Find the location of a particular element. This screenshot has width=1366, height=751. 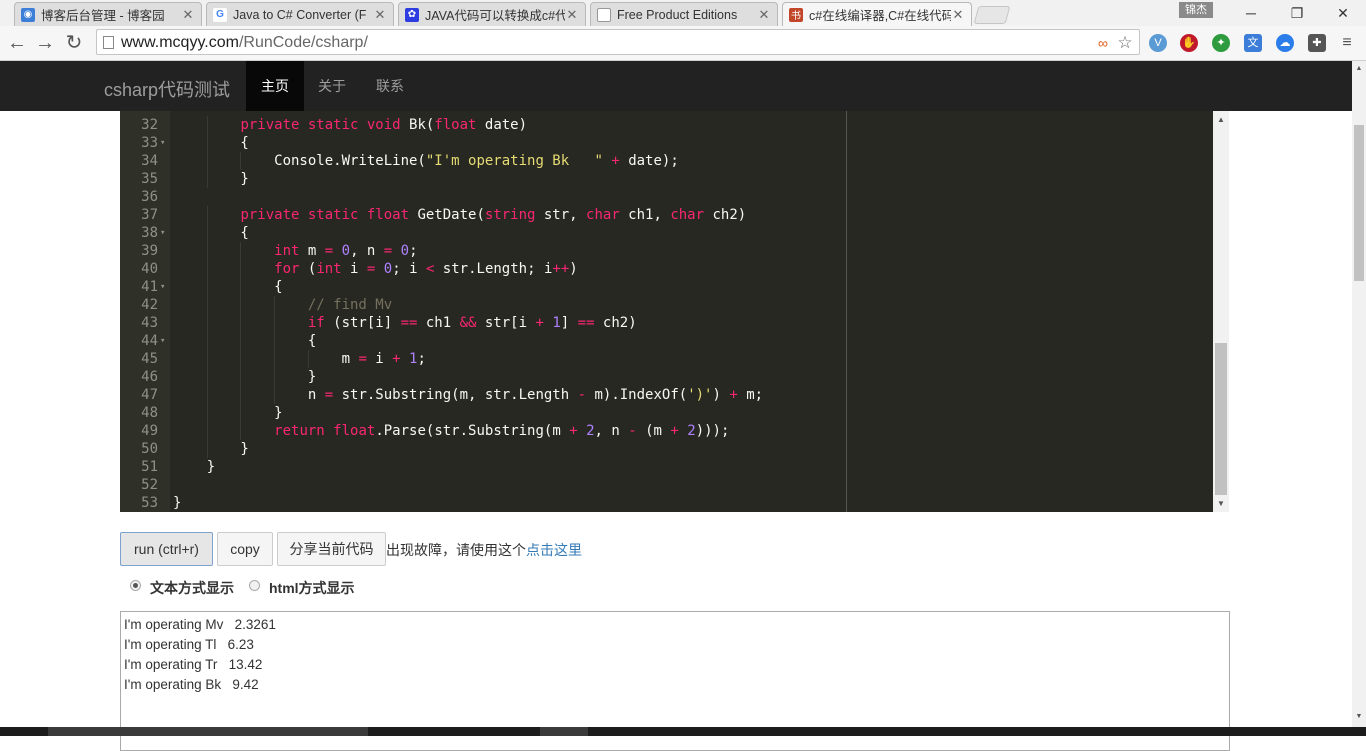

code-token: for is located at coordinates (287, 269).